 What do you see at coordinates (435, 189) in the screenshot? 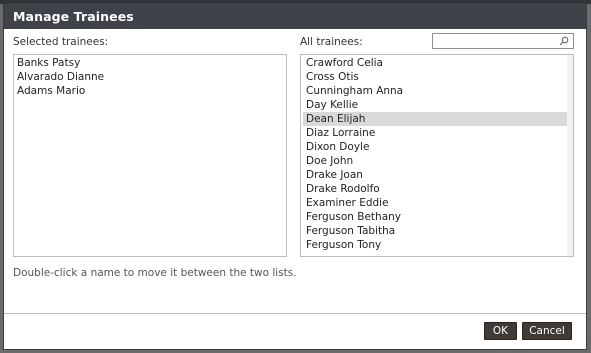
I see `all-trainee-item: Drake Rodolfo` at bounding box center [435, 189].